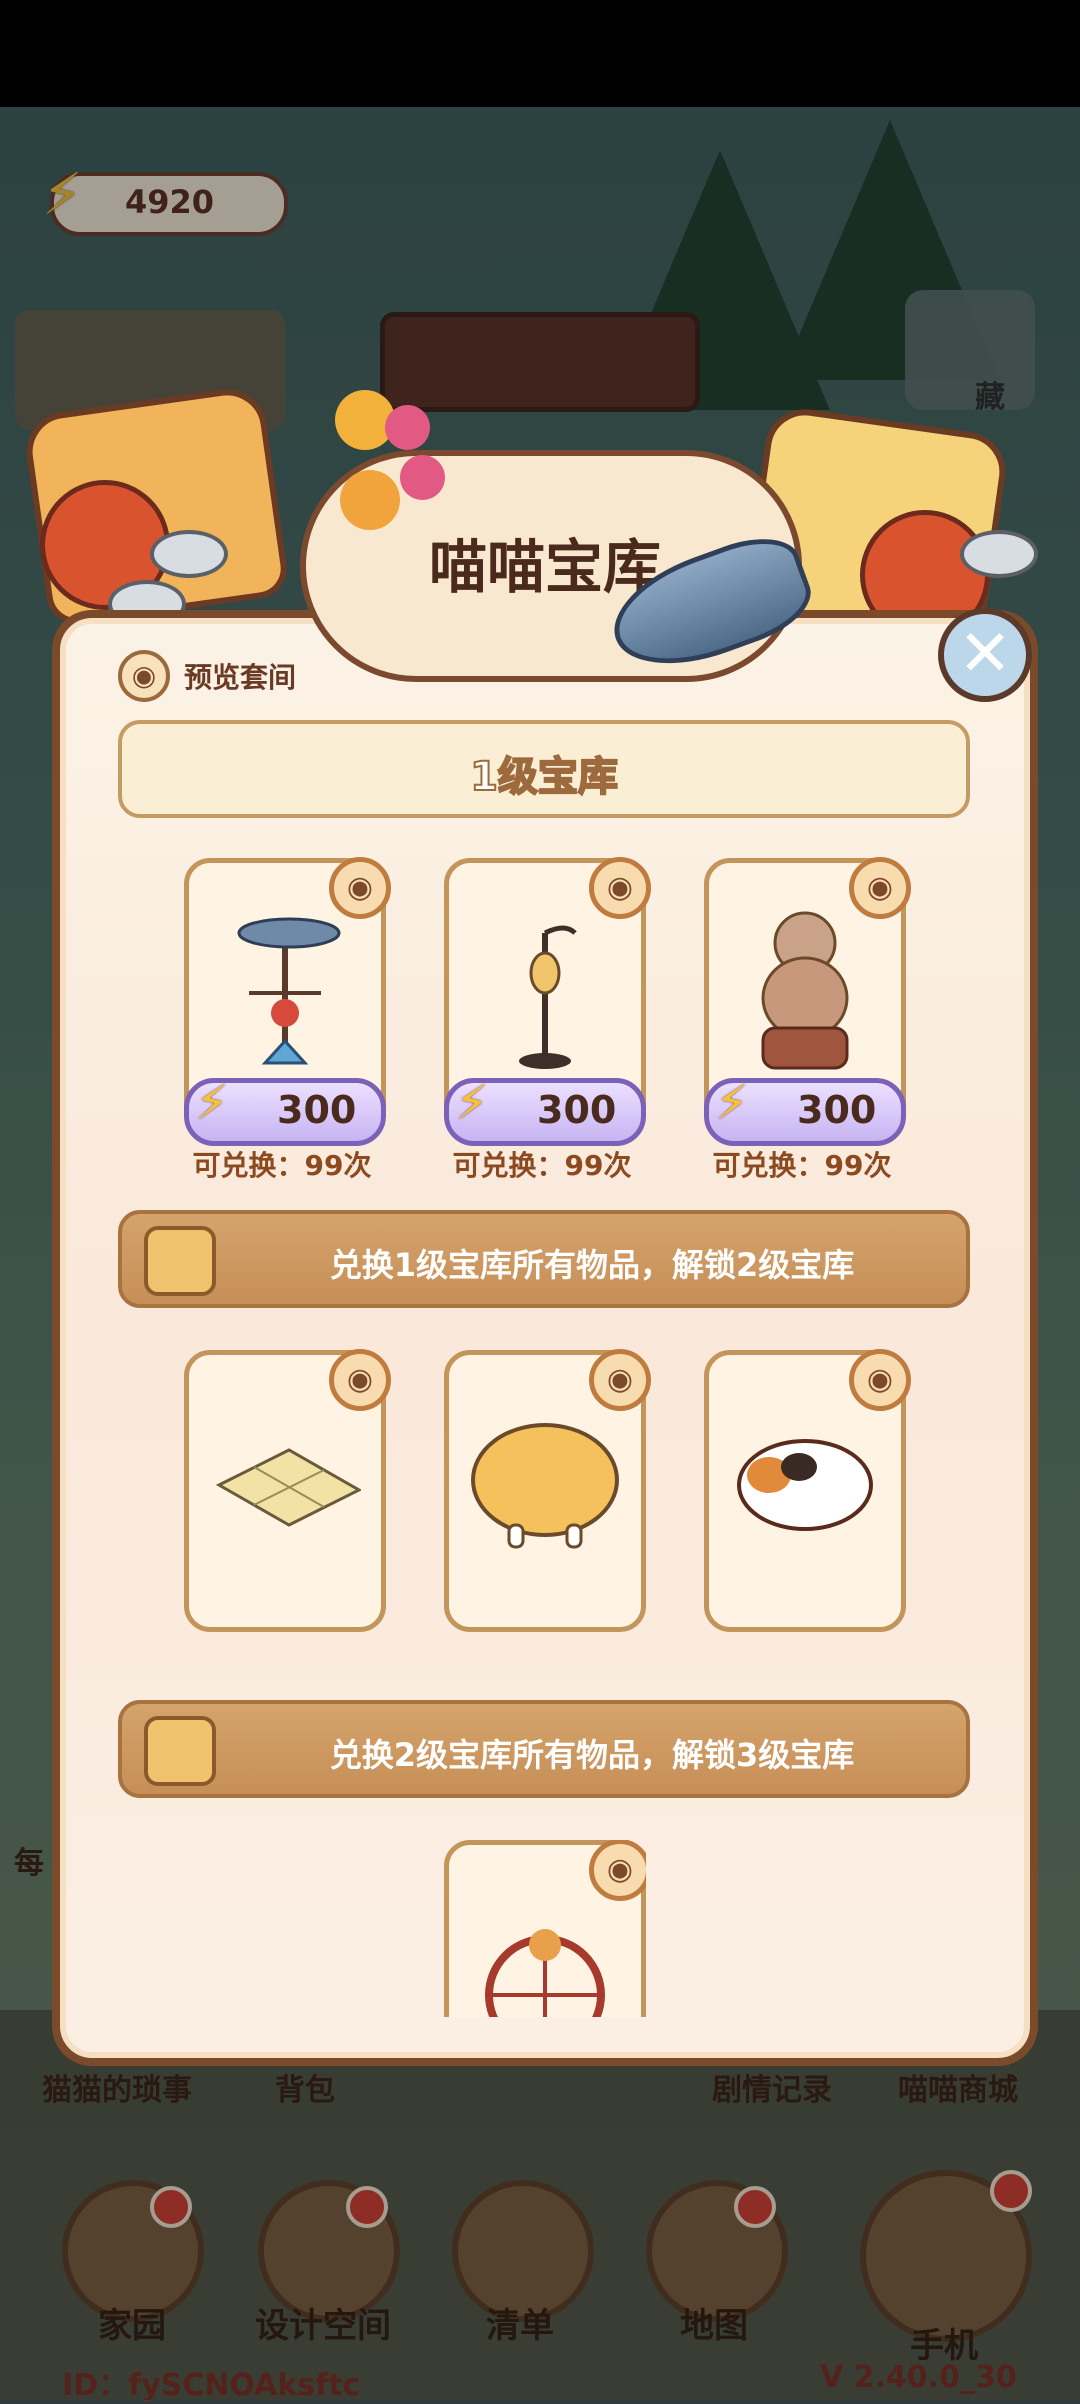 This screenshot has width=1080, height=2404. What do you see at coordinates (548, 997) in the screenshot?
I see `cat-lamp-icon` at bounding box center [548, 997].